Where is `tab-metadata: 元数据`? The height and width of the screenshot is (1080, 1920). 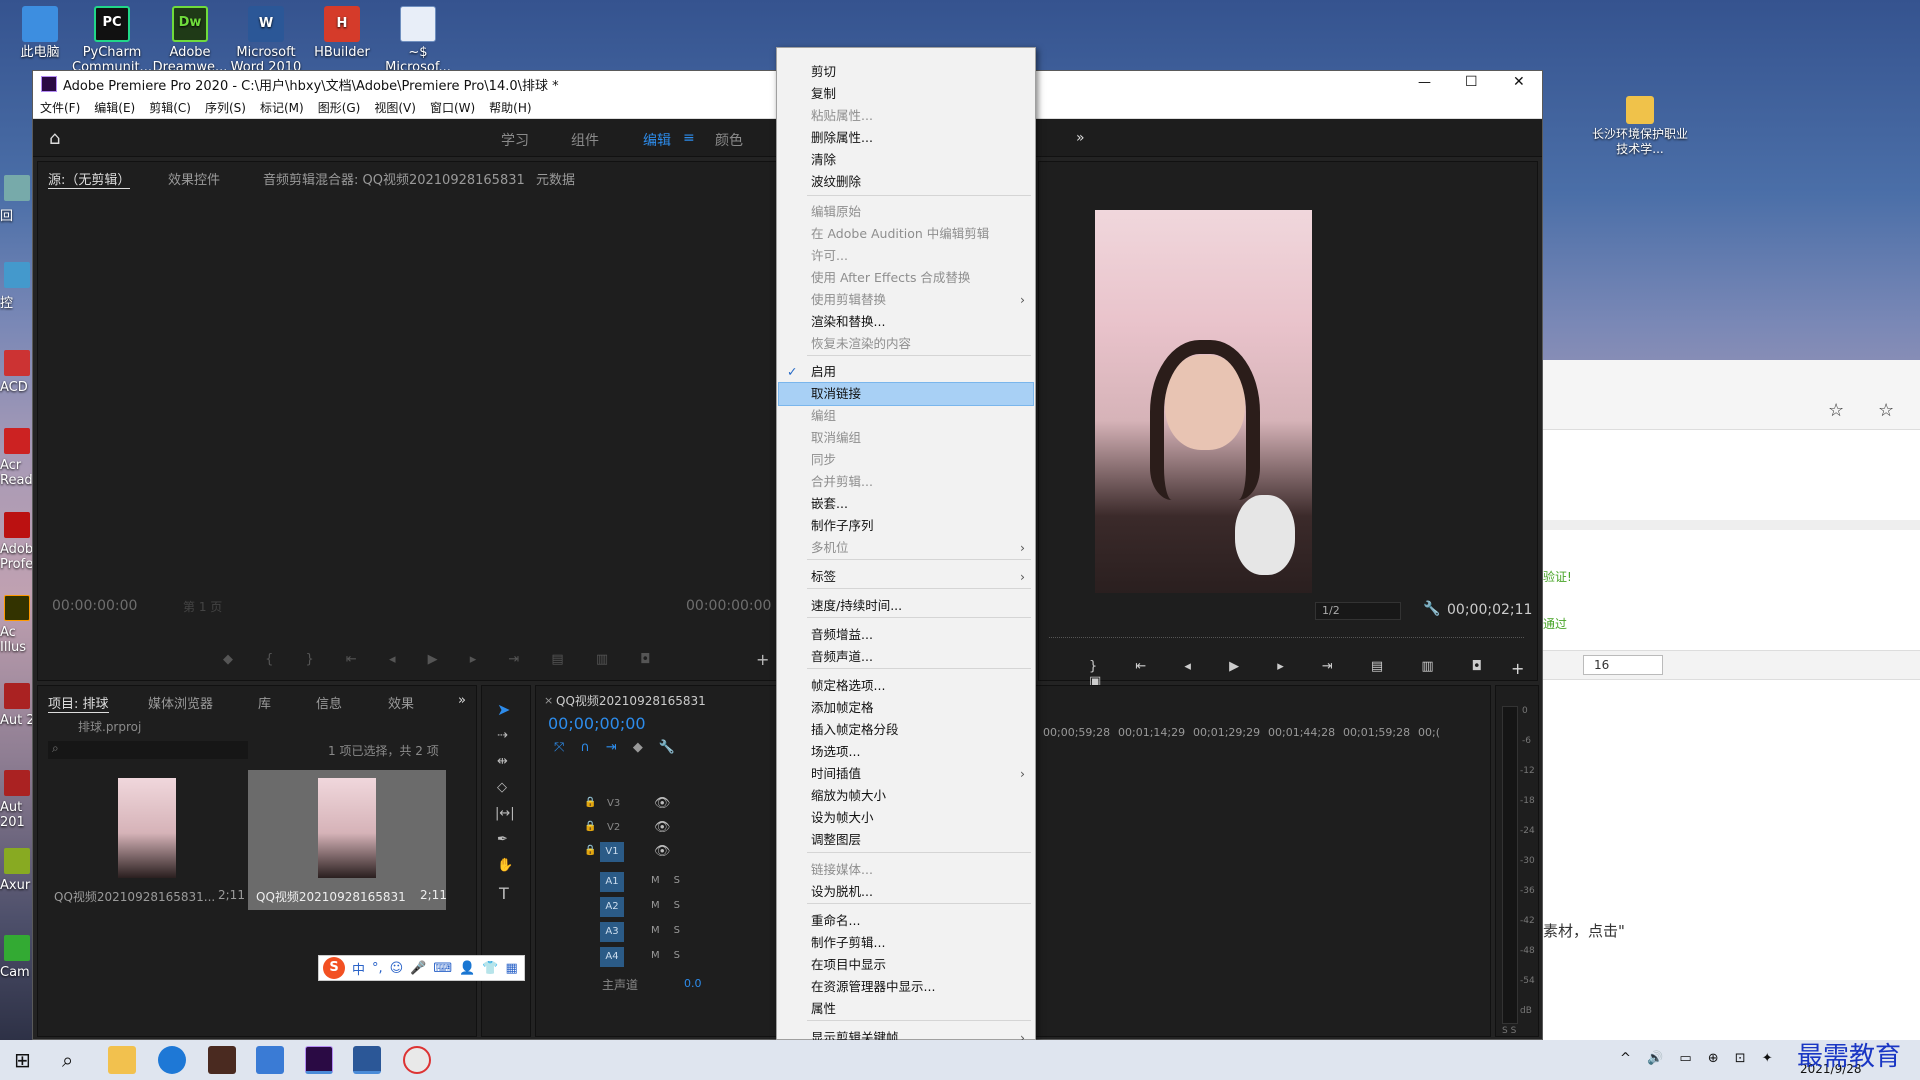 tab-metadata: 元数据 is located at coordinates (555, 178).